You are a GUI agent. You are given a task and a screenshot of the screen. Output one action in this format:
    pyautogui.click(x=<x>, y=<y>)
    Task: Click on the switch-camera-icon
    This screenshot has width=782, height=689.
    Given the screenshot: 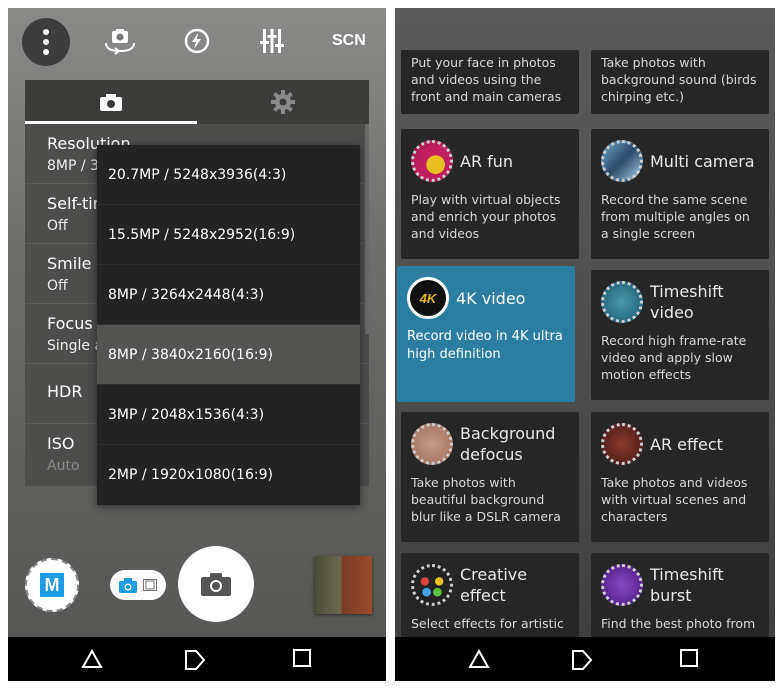 What is the action you would take?
    pyautogui.click(x=120, y=42)
    